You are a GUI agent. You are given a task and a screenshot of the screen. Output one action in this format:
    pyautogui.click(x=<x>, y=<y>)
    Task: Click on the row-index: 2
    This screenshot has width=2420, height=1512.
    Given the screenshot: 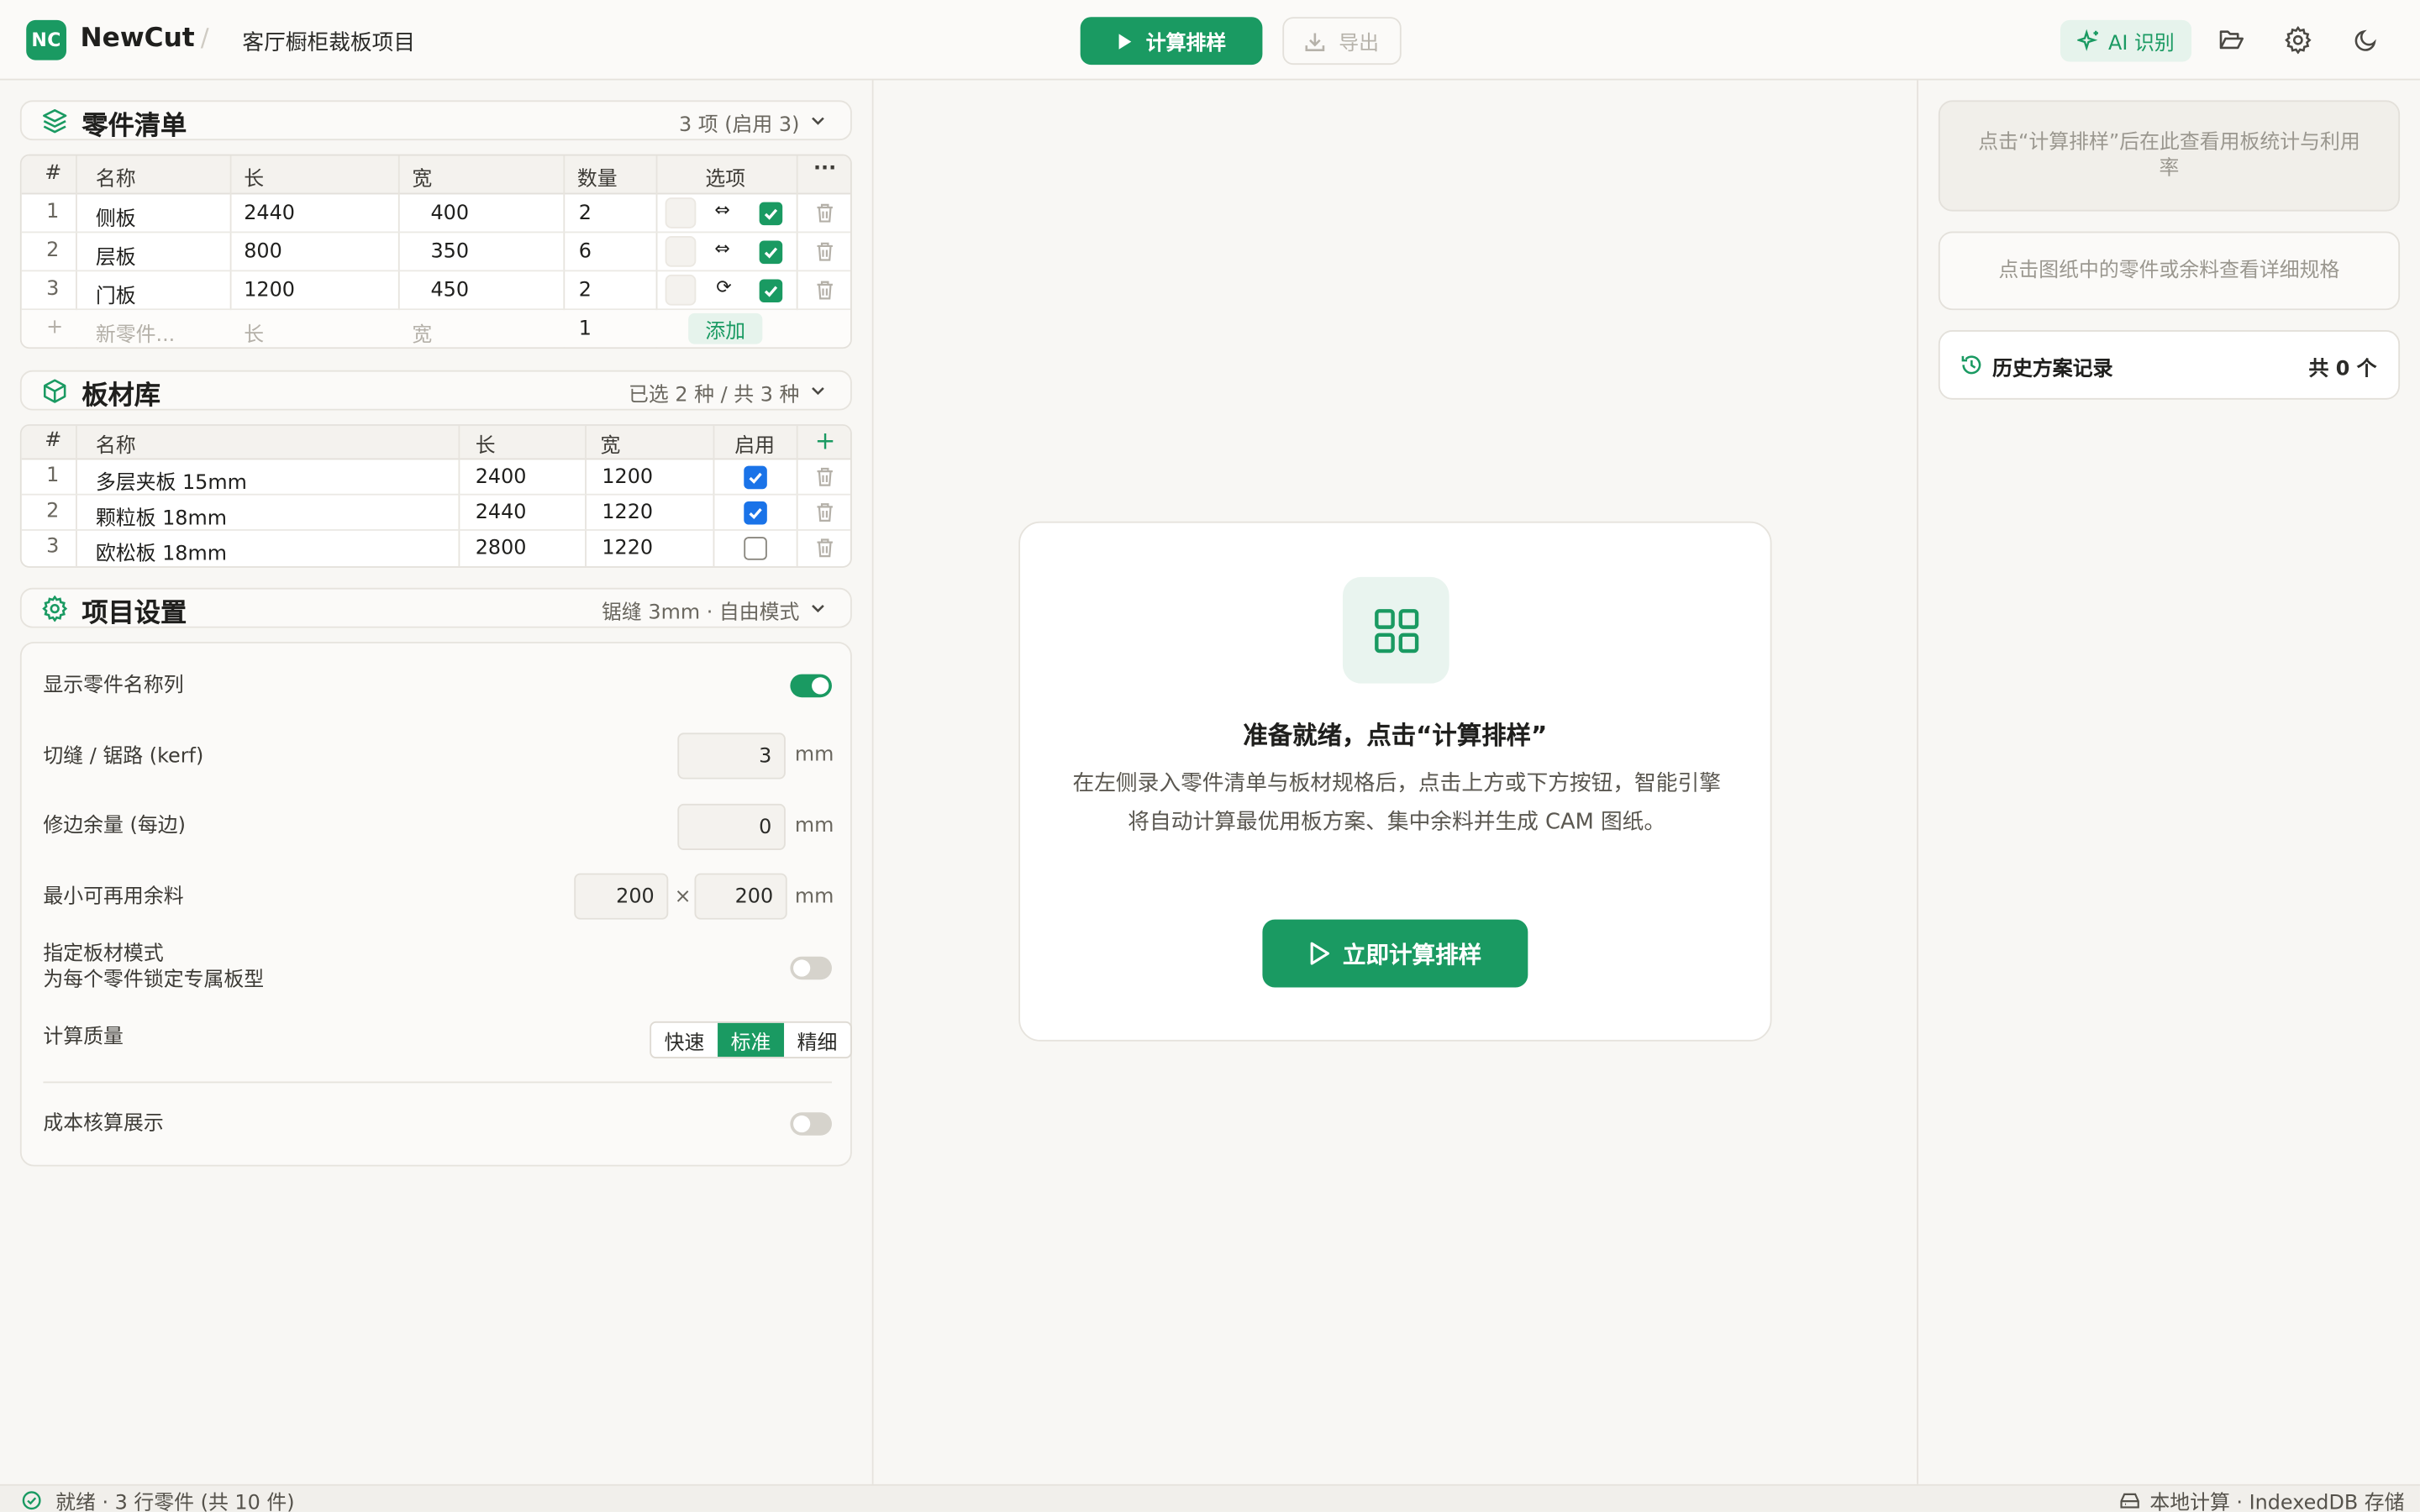 What is the action you would take?
    pyautogui.click(x=53, y=511)
    